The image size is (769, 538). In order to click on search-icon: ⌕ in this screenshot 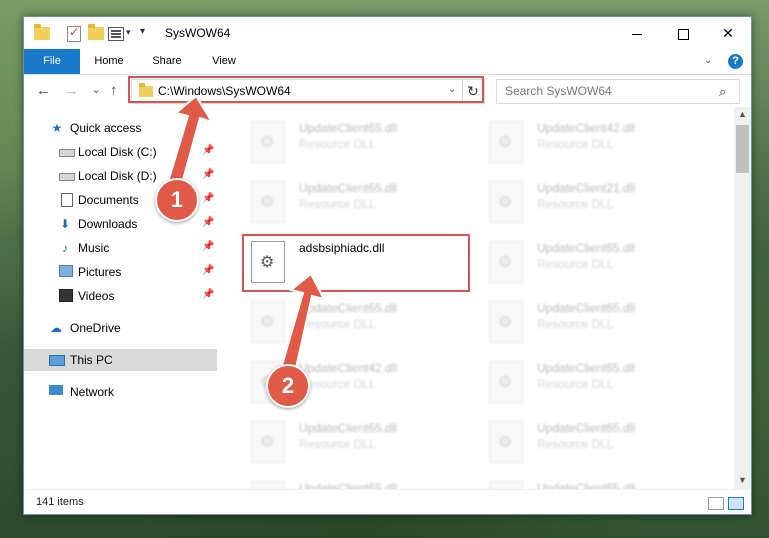, I will do `click(722, 92)`.